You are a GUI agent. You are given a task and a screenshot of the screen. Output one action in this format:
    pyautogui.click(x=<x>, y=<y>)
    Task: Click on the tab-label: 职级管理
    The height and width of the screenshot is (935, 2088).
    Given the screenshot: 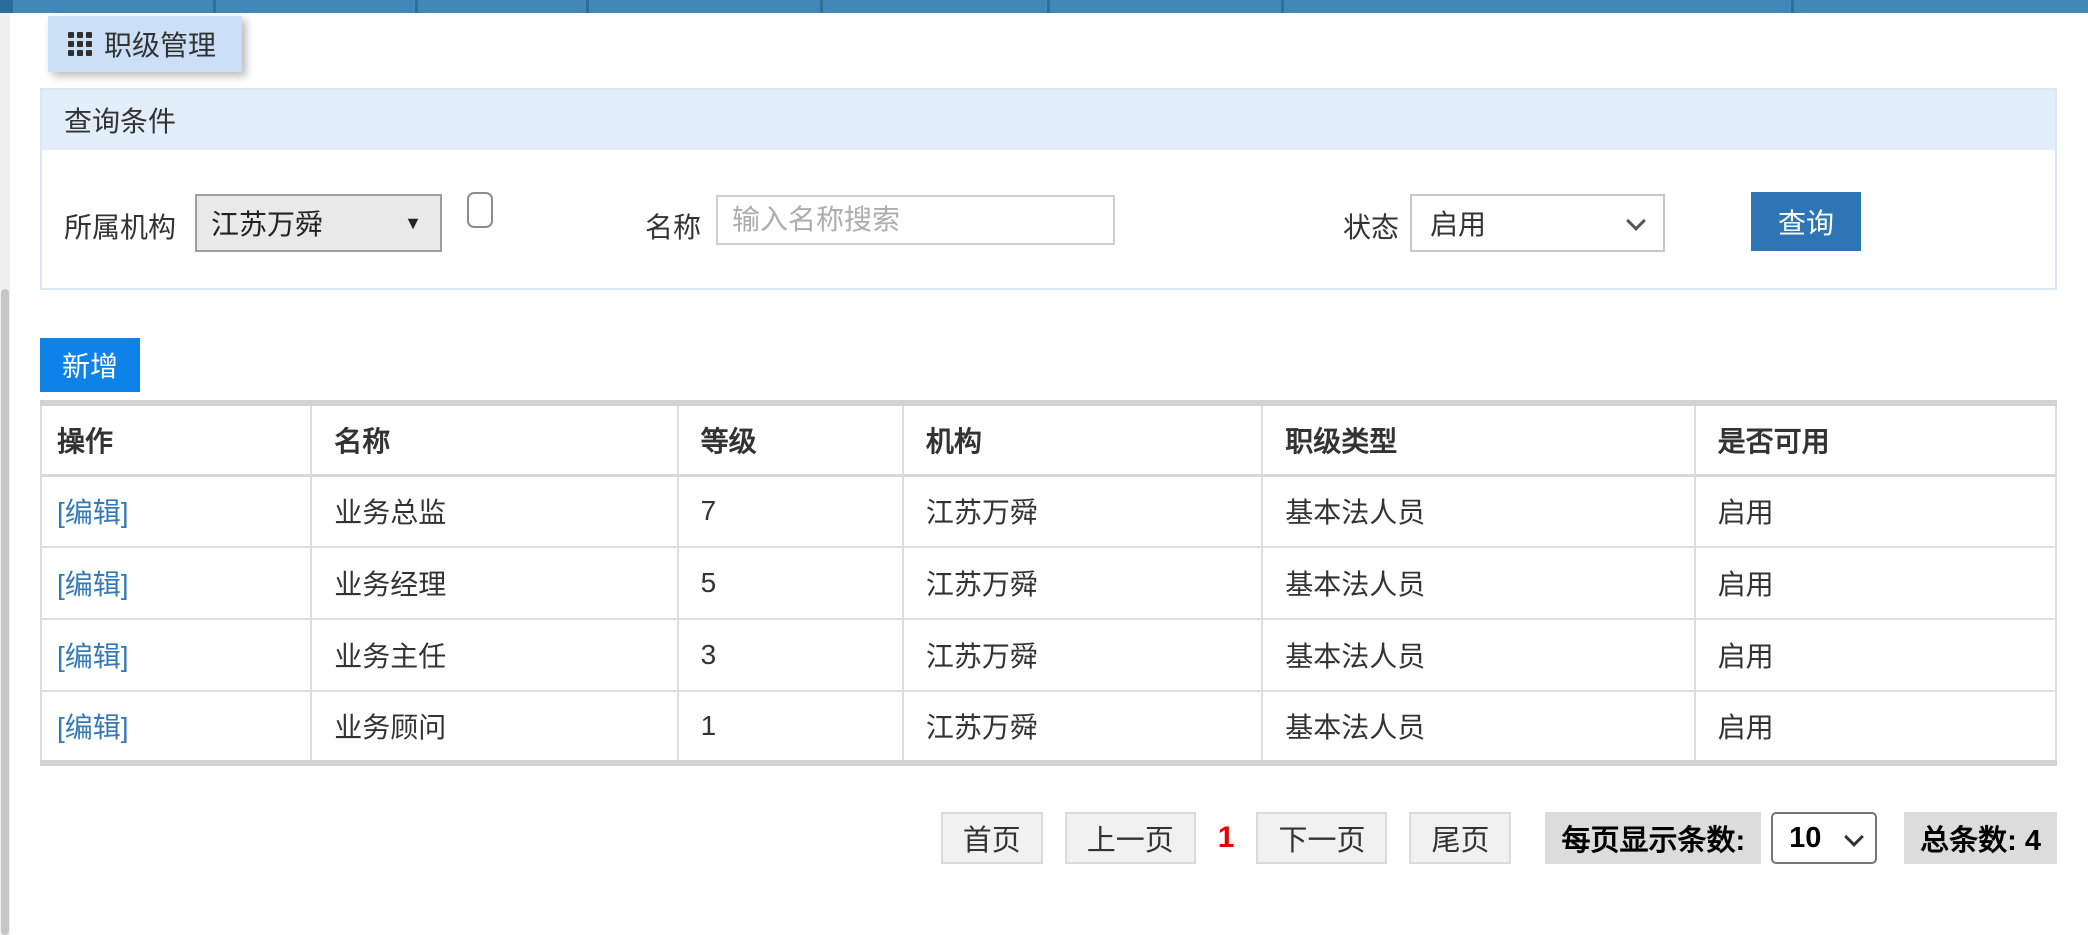 What is the action you would take?
    pyautogui.click(x=160, y=45)
    